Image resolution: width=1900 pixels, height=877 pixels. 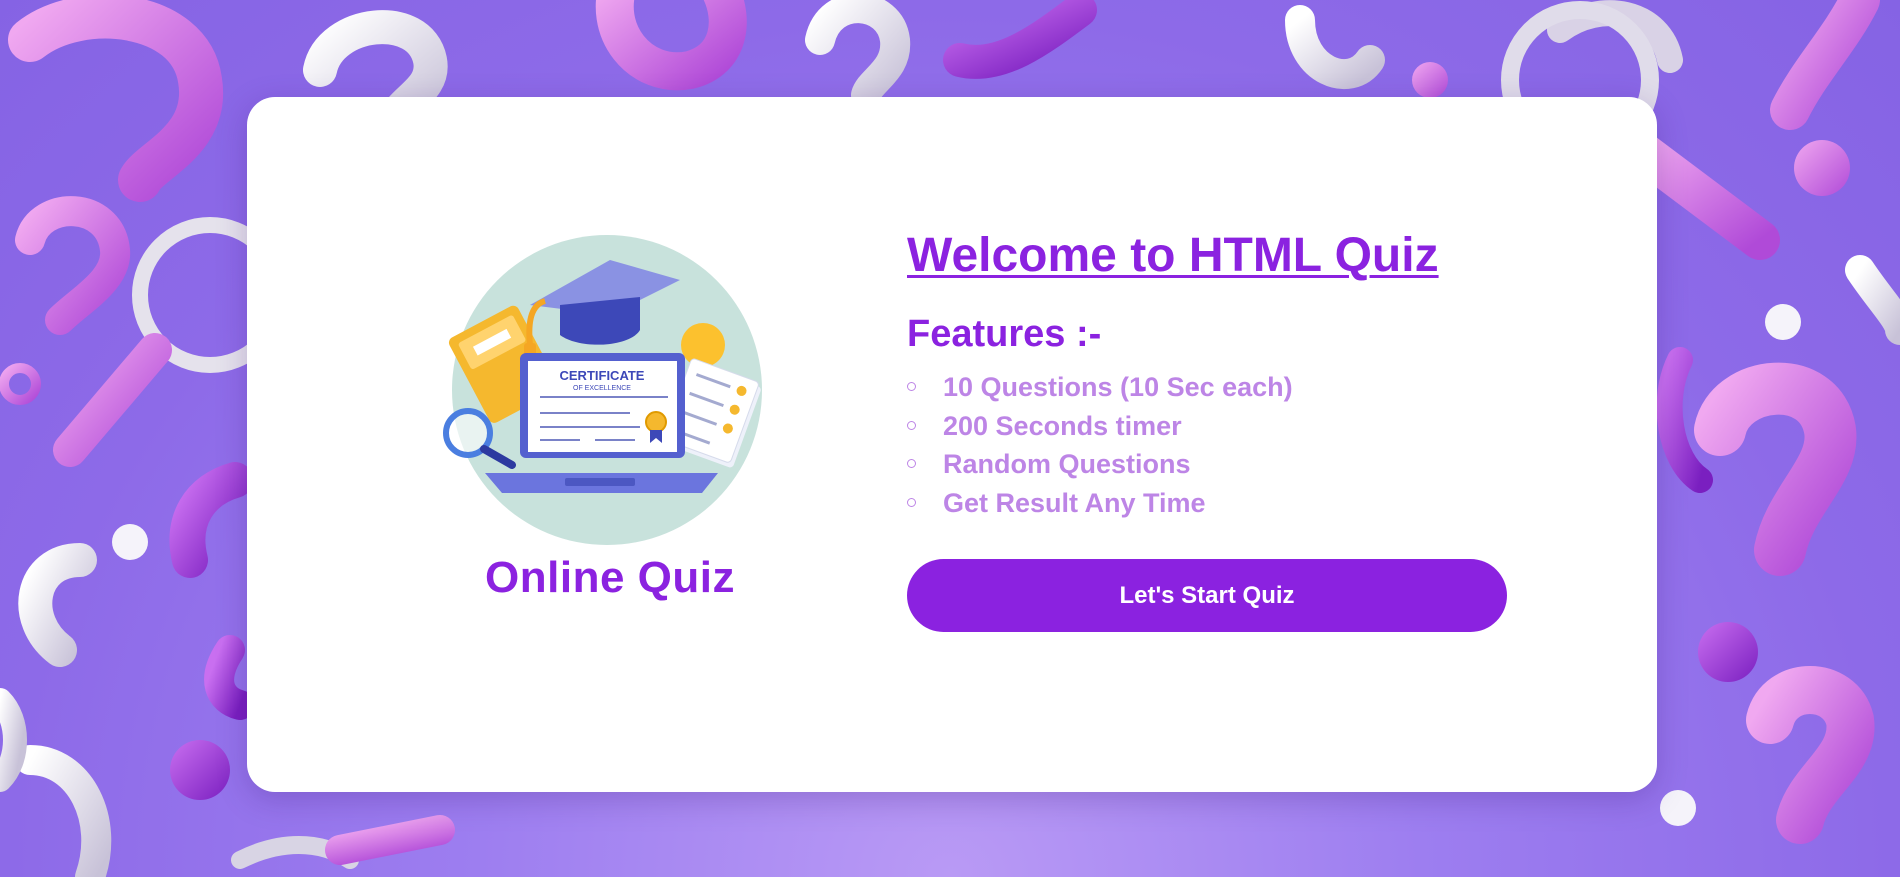 I want to click on certificate-laptop-graduation-icon: CERTIFICATE OF EXCELLENCE, so click(x=602, y=390).